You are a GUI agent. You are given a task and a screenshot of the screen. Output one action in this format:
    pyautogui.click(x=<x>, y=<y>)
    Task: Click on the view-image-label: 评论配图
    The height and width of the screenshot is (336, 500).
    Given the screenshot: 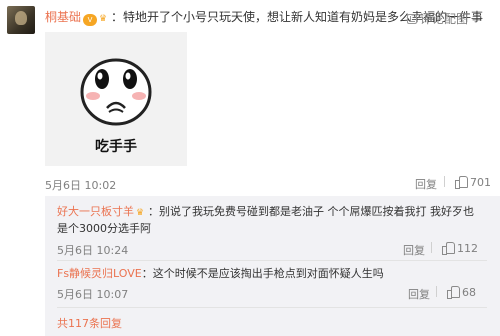 What is the action you would take?
    pyautogui.click(x=444, y=19)
    